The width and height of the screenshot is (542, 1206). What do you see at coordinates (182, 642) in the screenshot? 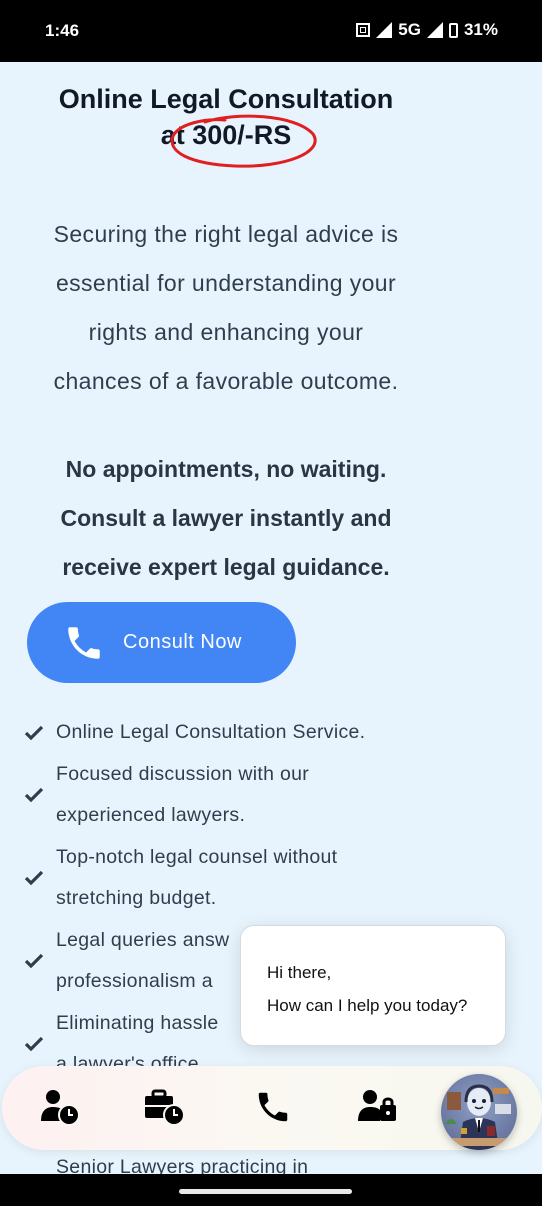
I see `consult-now-label: Consult Now` at bounding box center [182, 642].